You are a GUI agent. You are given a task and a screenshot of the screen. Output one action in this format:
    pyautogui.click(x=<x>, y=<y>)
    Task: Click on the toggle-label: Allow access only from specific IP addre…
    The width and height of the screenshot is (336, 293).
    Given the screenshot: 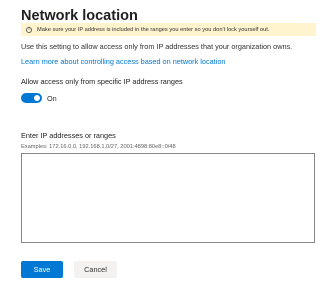 What is the action you would take?
    pyautogui.click(x=102, y=81)
    